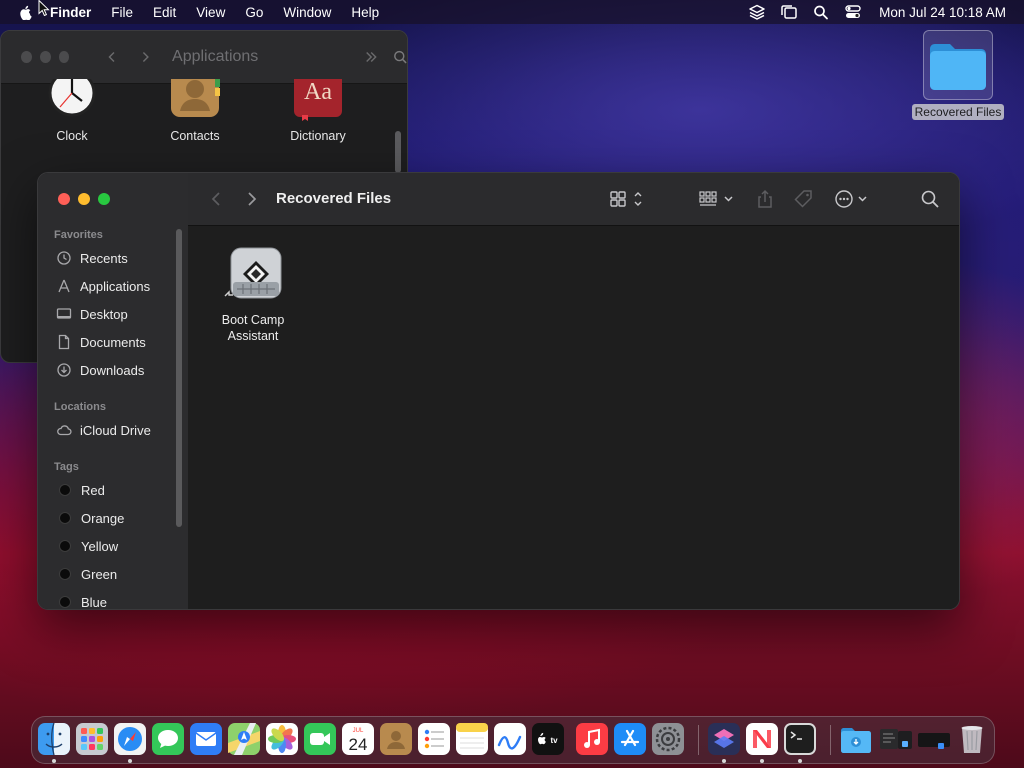 This screenshot has height=768, width=1024. Describe the element at coordinates (26, 12) in the screenshot. I see `apple-menu-icon` at that location.